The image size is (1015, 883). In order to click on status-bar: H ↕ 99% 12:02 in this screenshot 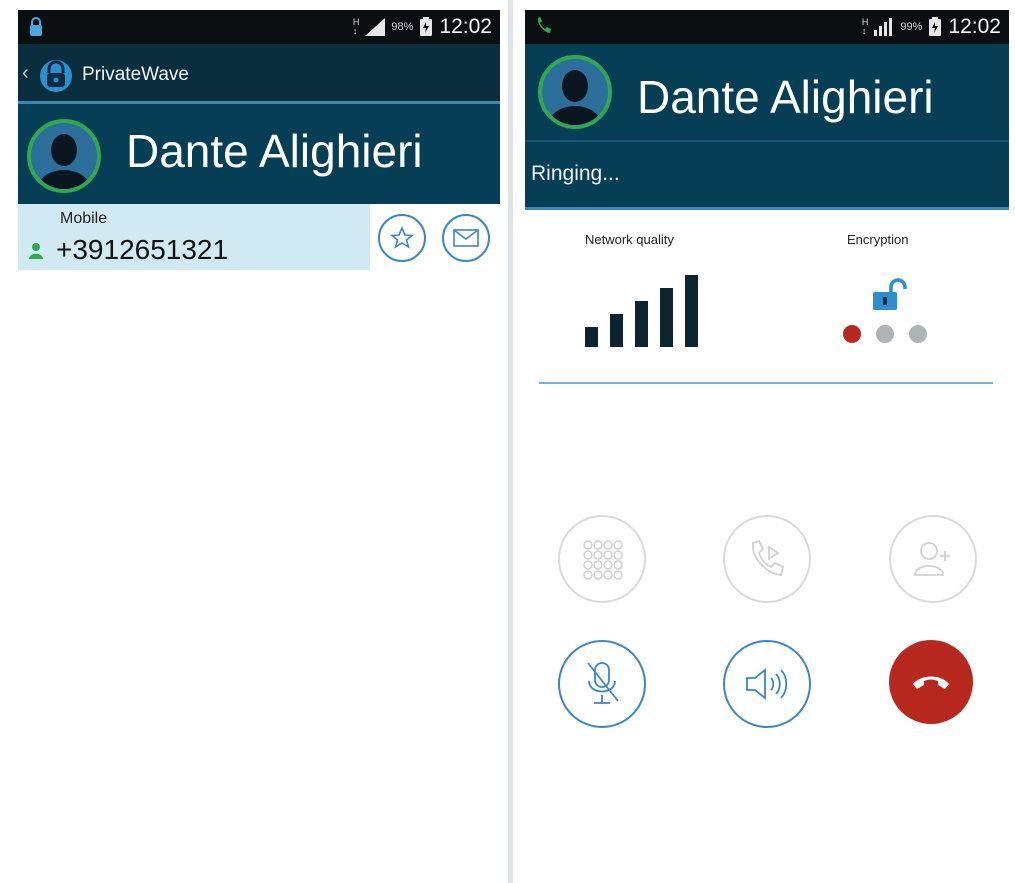, I will do `click(767, 27)`.